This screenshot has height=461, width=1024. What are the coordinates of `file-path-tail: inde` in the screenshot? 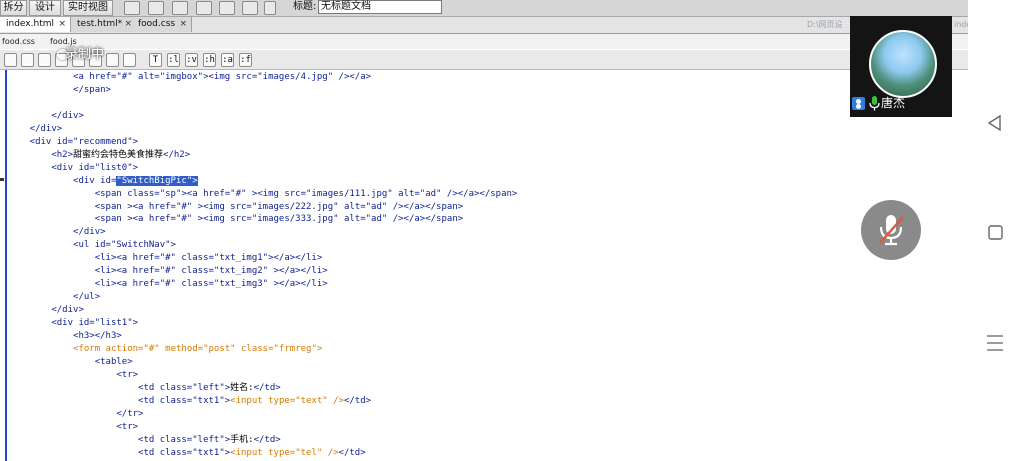 It's located at (961, 24).